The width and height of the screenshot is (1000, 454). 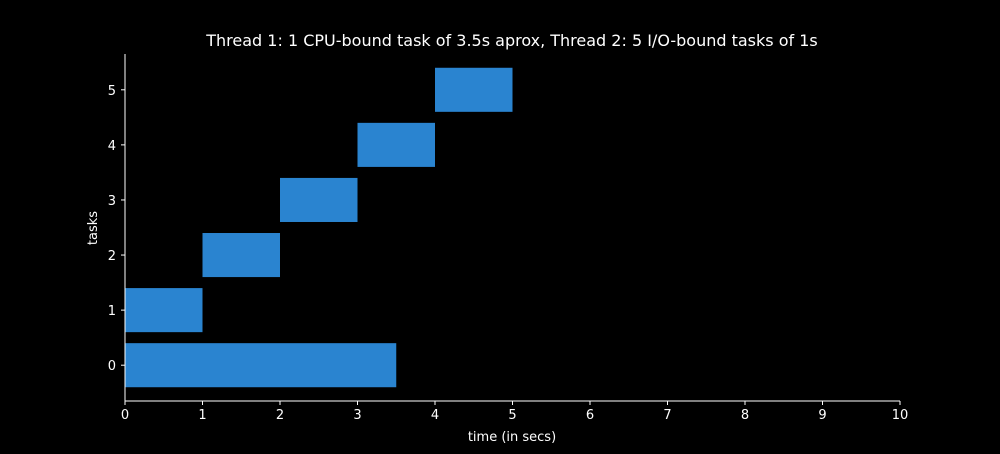 What do you see at coordinates (745, 415) in the screenshot?
I see `x-tick-label: 8` at bounding box center [745, 415].